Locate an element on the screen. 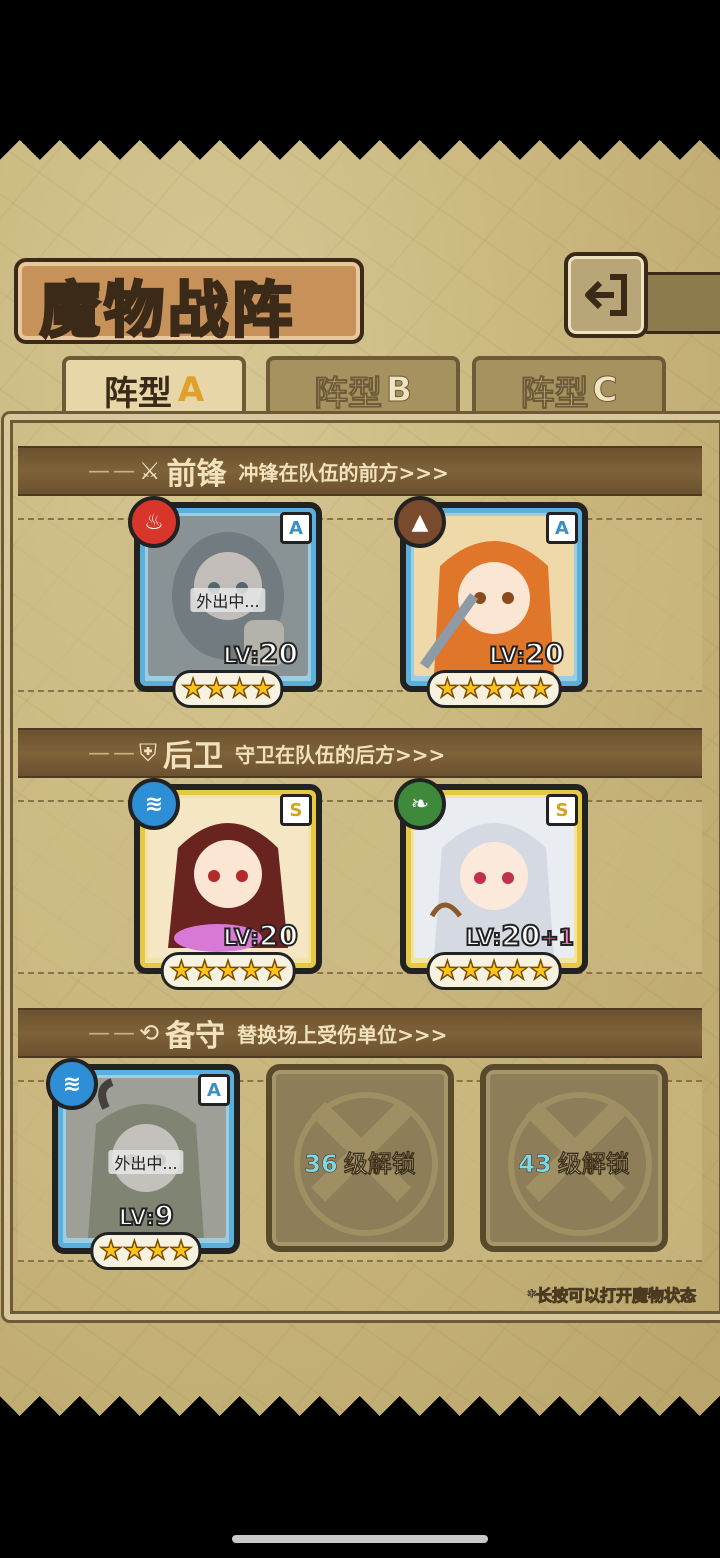  back-arrow-icon is located at coordinates (606, 295).